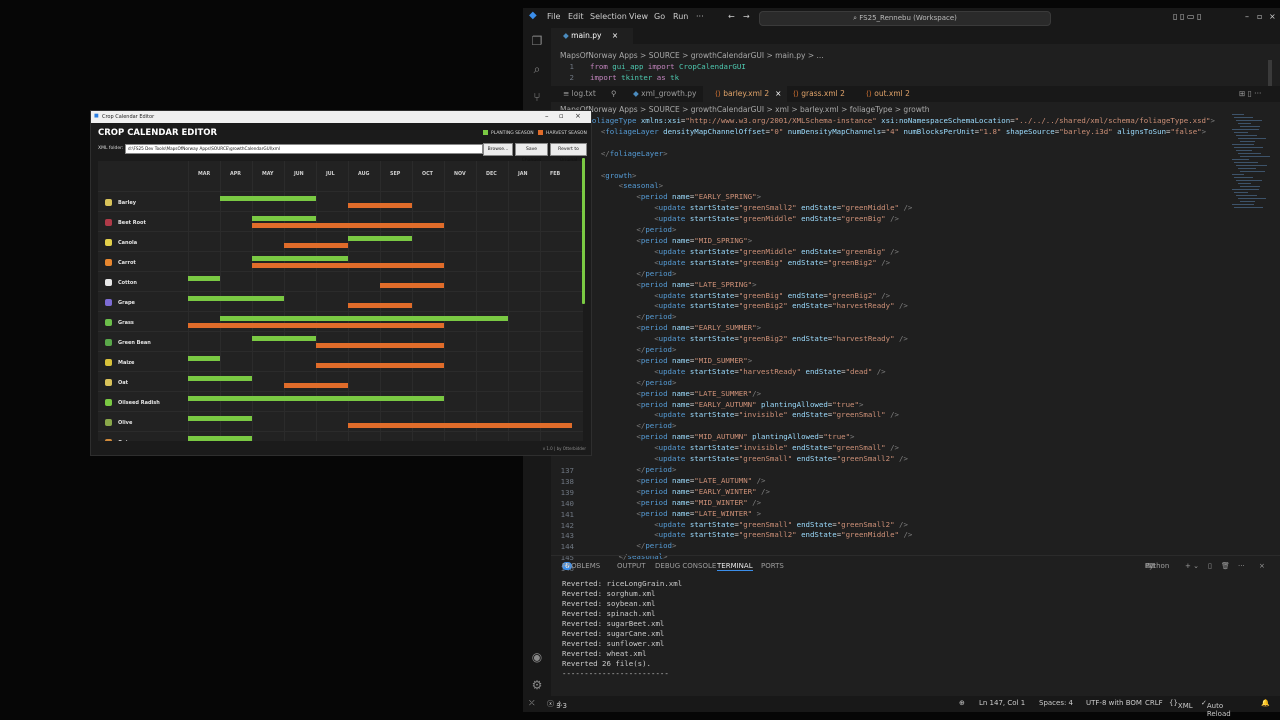 The width and height of the screenshot is (1280, 720). What do you see at coordinates (537, 41) in the screenshot?
I see `explorer-icon: ❐` at bounding box center [537, 41].